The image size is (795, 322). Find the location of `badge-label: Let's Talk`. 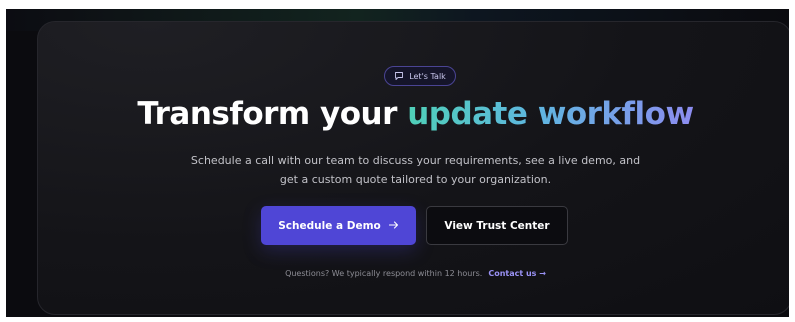

badge-label: Let's Talk is located at coordinates (427, 76).